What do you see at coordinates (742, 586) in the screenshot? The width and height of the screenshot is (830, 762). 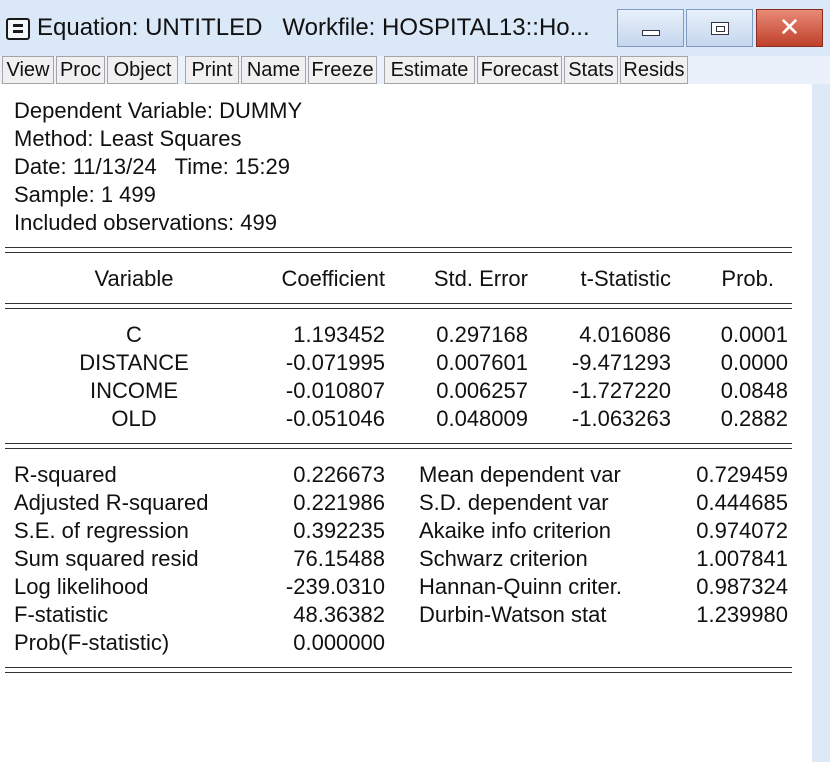 I see `stat-value: 0.987324` at bounding box center [742, 586].